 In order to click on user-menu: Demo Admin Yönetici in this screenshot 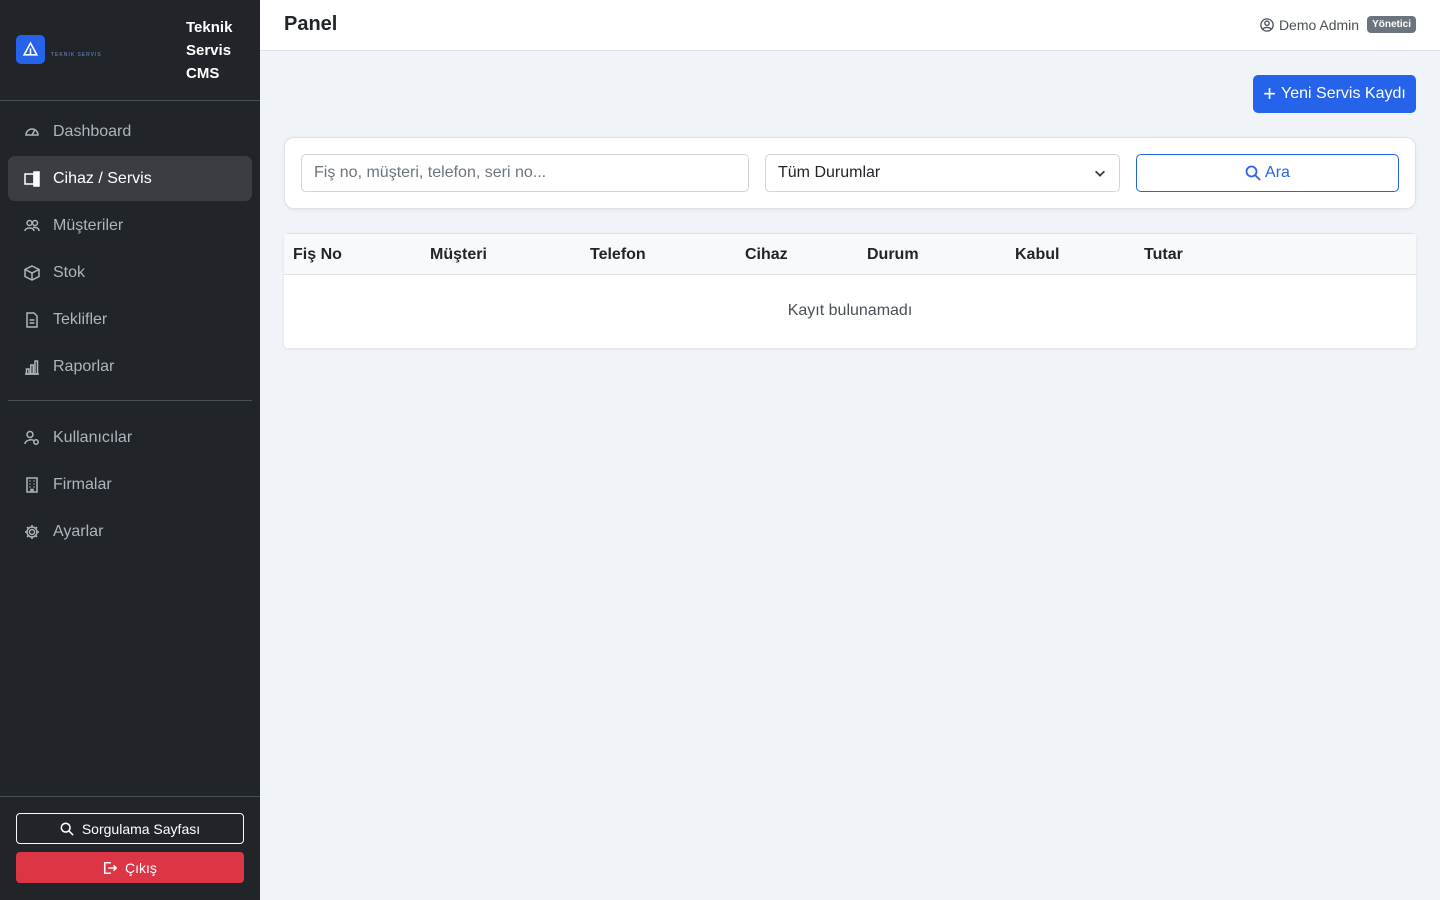, I will do `click(1338, 24)`.